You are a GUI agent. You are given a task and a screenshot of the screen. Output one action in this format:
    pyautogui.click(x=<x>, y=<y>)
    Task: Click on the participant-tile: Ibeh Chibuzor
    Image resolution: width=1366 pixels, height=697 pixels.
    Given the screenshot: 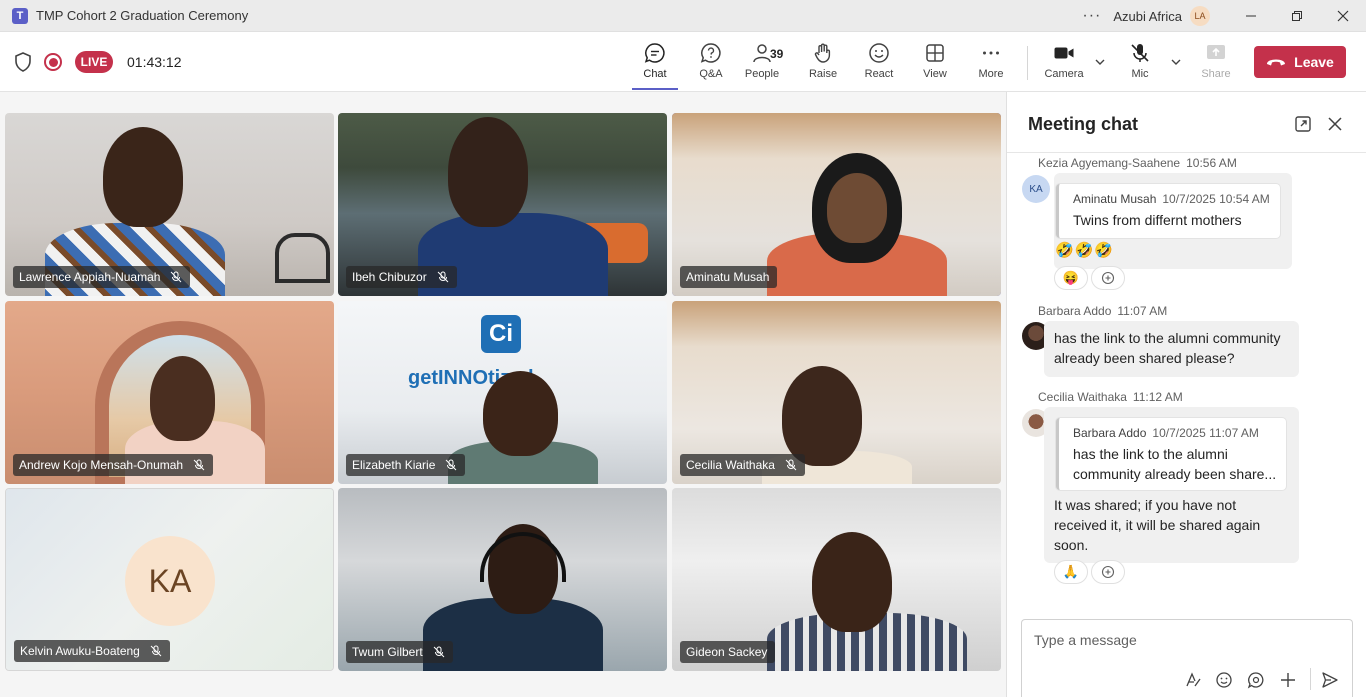 What is the action you would take?
    pyautogui.click(x=502, y=204)
    